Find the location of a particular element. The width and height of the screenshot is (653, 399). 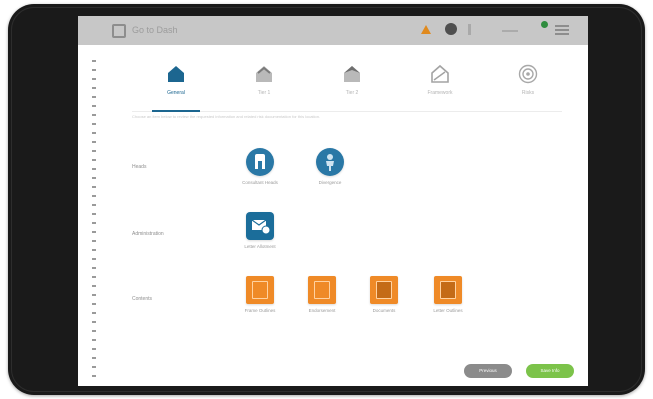

tile-label: Frame Outlines is located at coordinates (260, 310).